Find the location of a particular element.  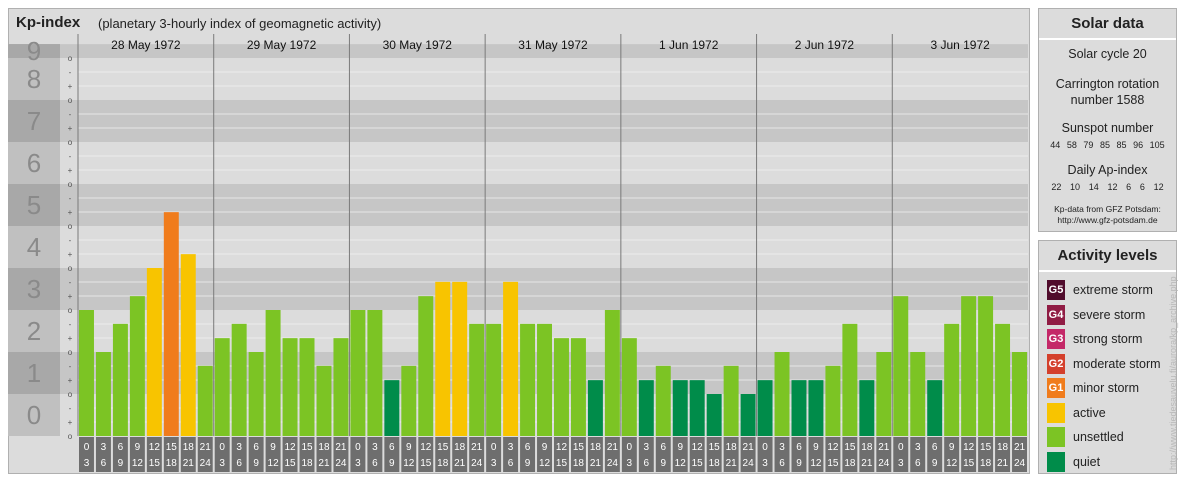

interval-start-label: 9 is located at coordinates (138, 447).